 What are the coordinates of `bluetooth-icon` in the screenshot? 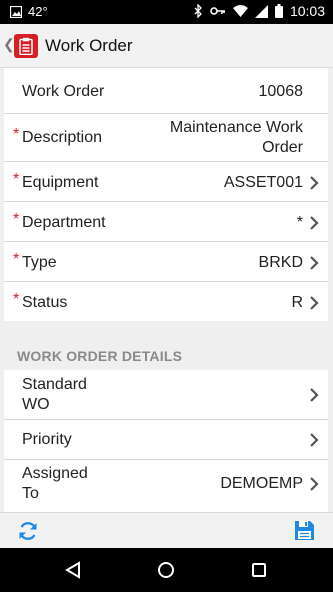 It's located at (198, 11).